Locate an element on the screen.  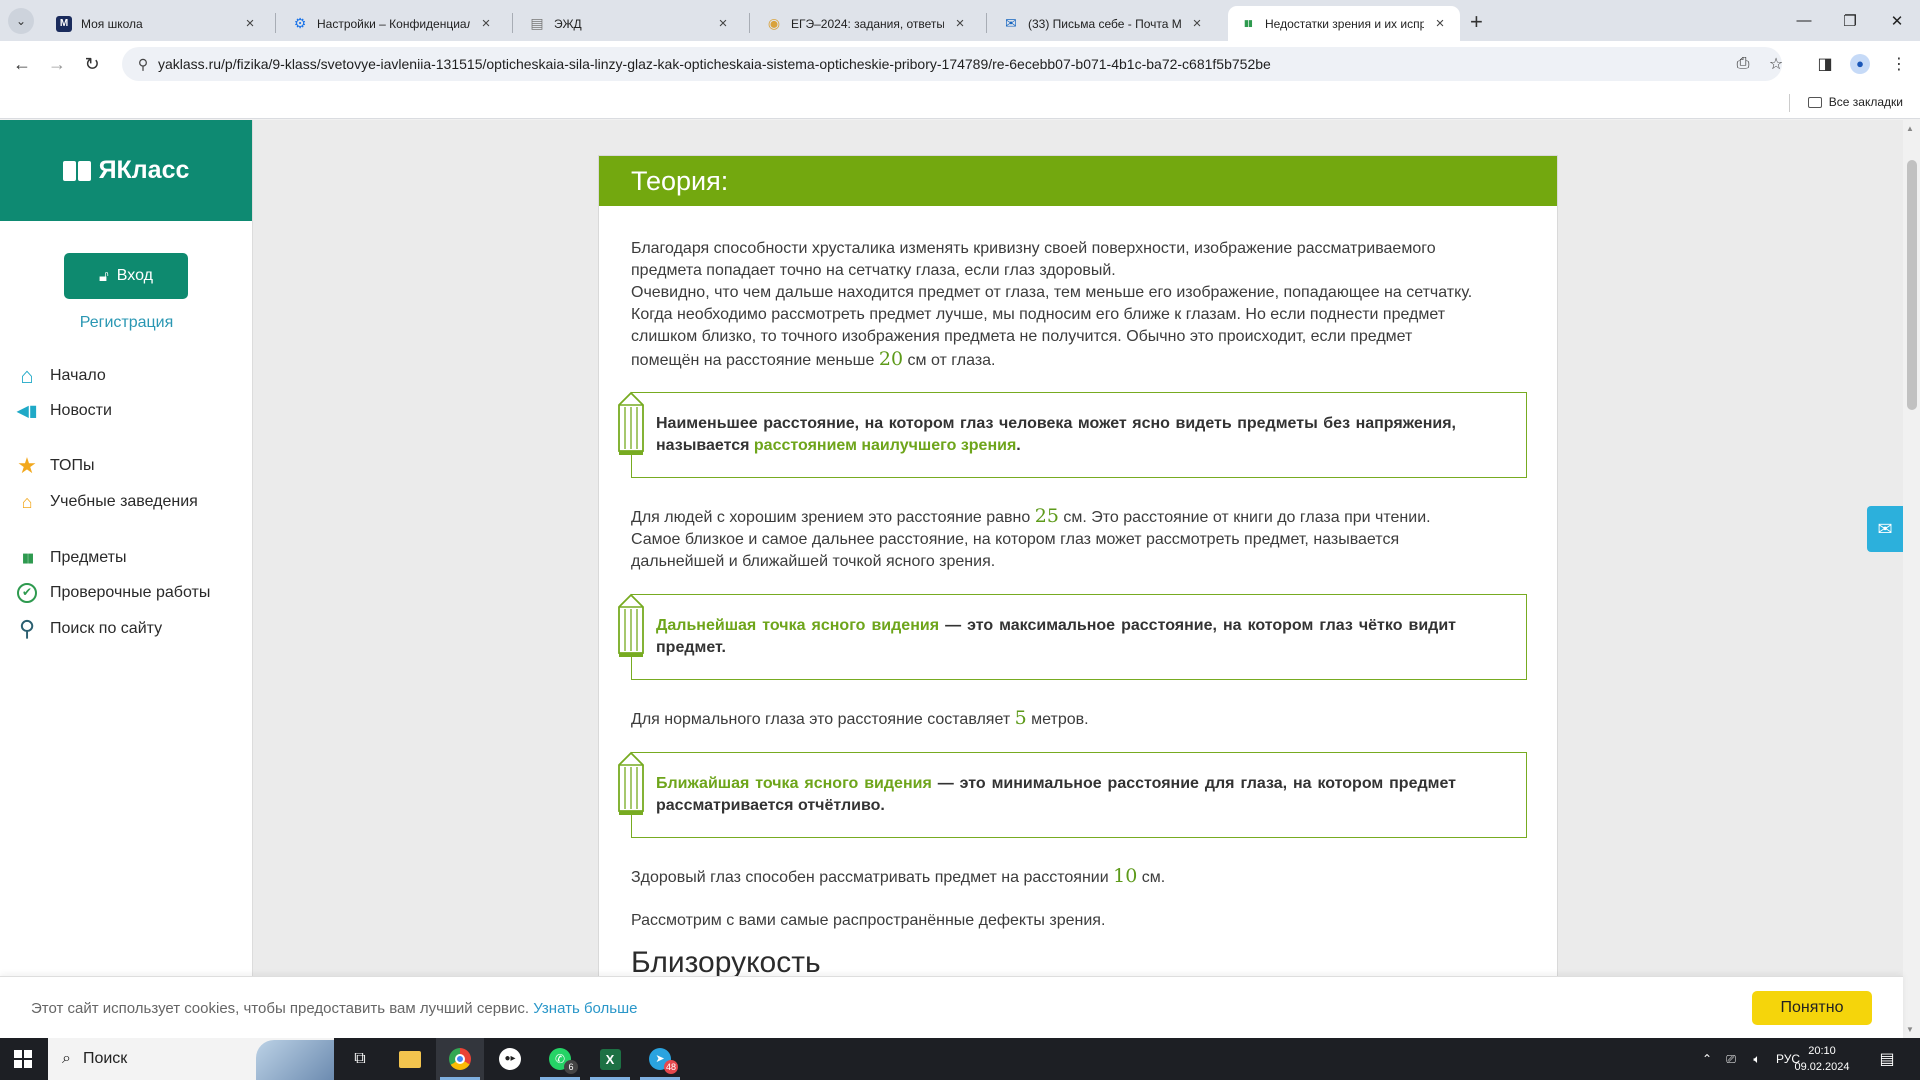
login-button: 🔓︎ Вход is located at coordinates (126, 276).